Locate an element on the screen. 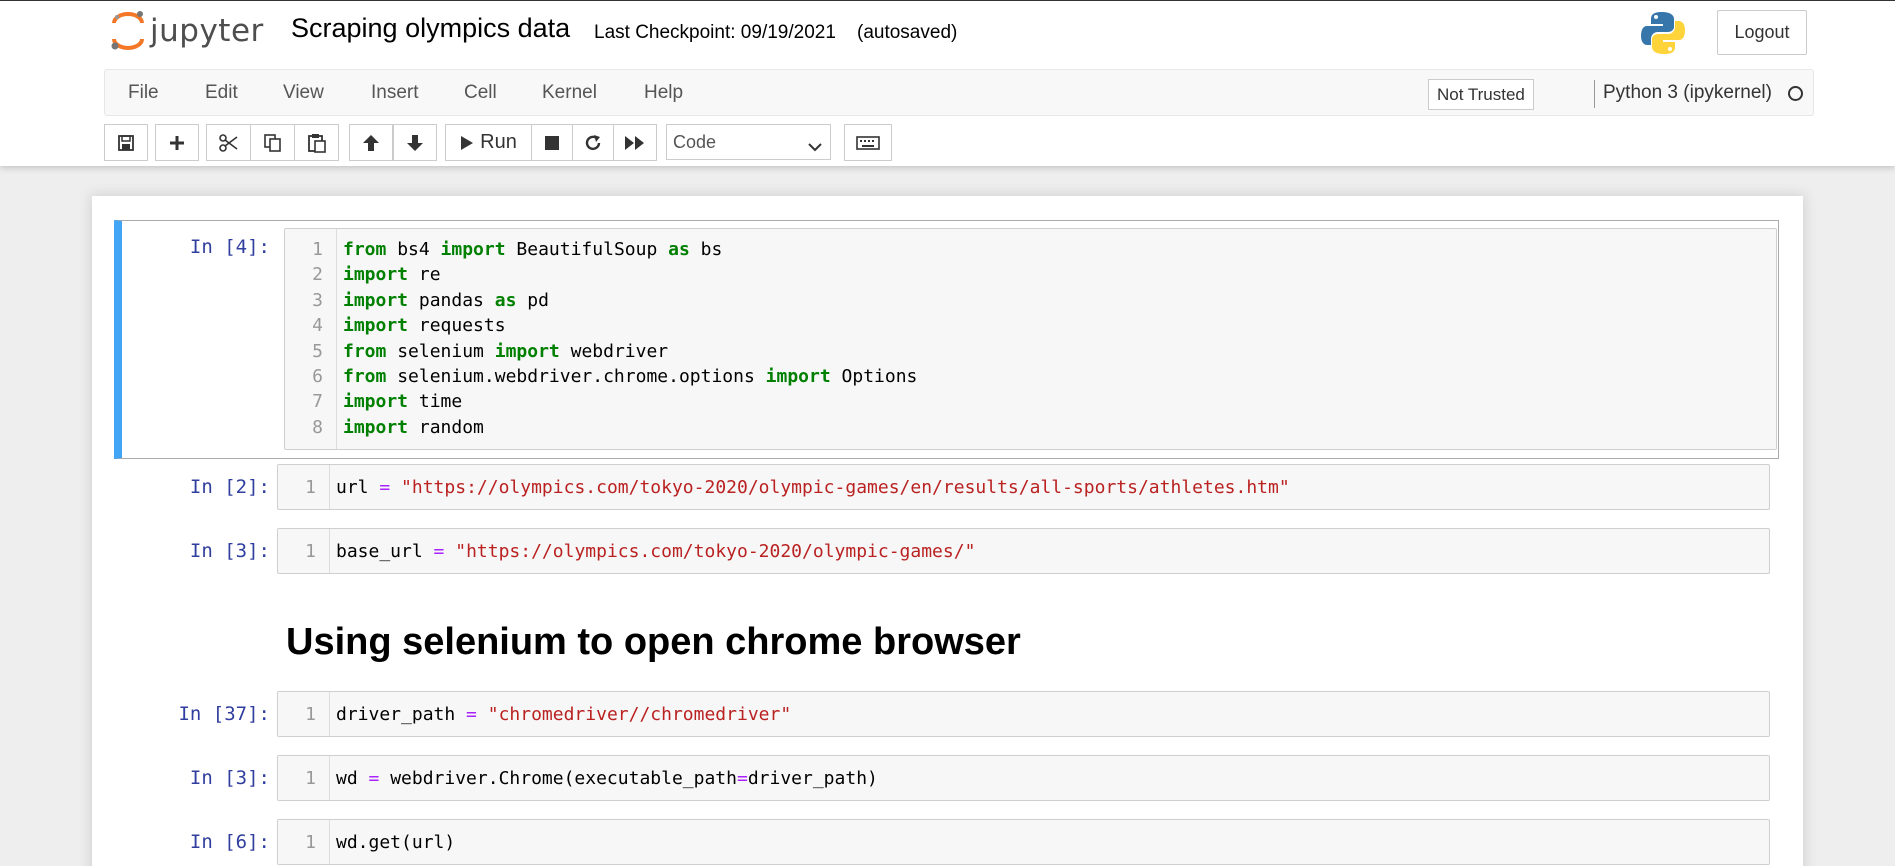 The image size is (1895, 866). line-number: 8 is located at coordinates (317, 427).